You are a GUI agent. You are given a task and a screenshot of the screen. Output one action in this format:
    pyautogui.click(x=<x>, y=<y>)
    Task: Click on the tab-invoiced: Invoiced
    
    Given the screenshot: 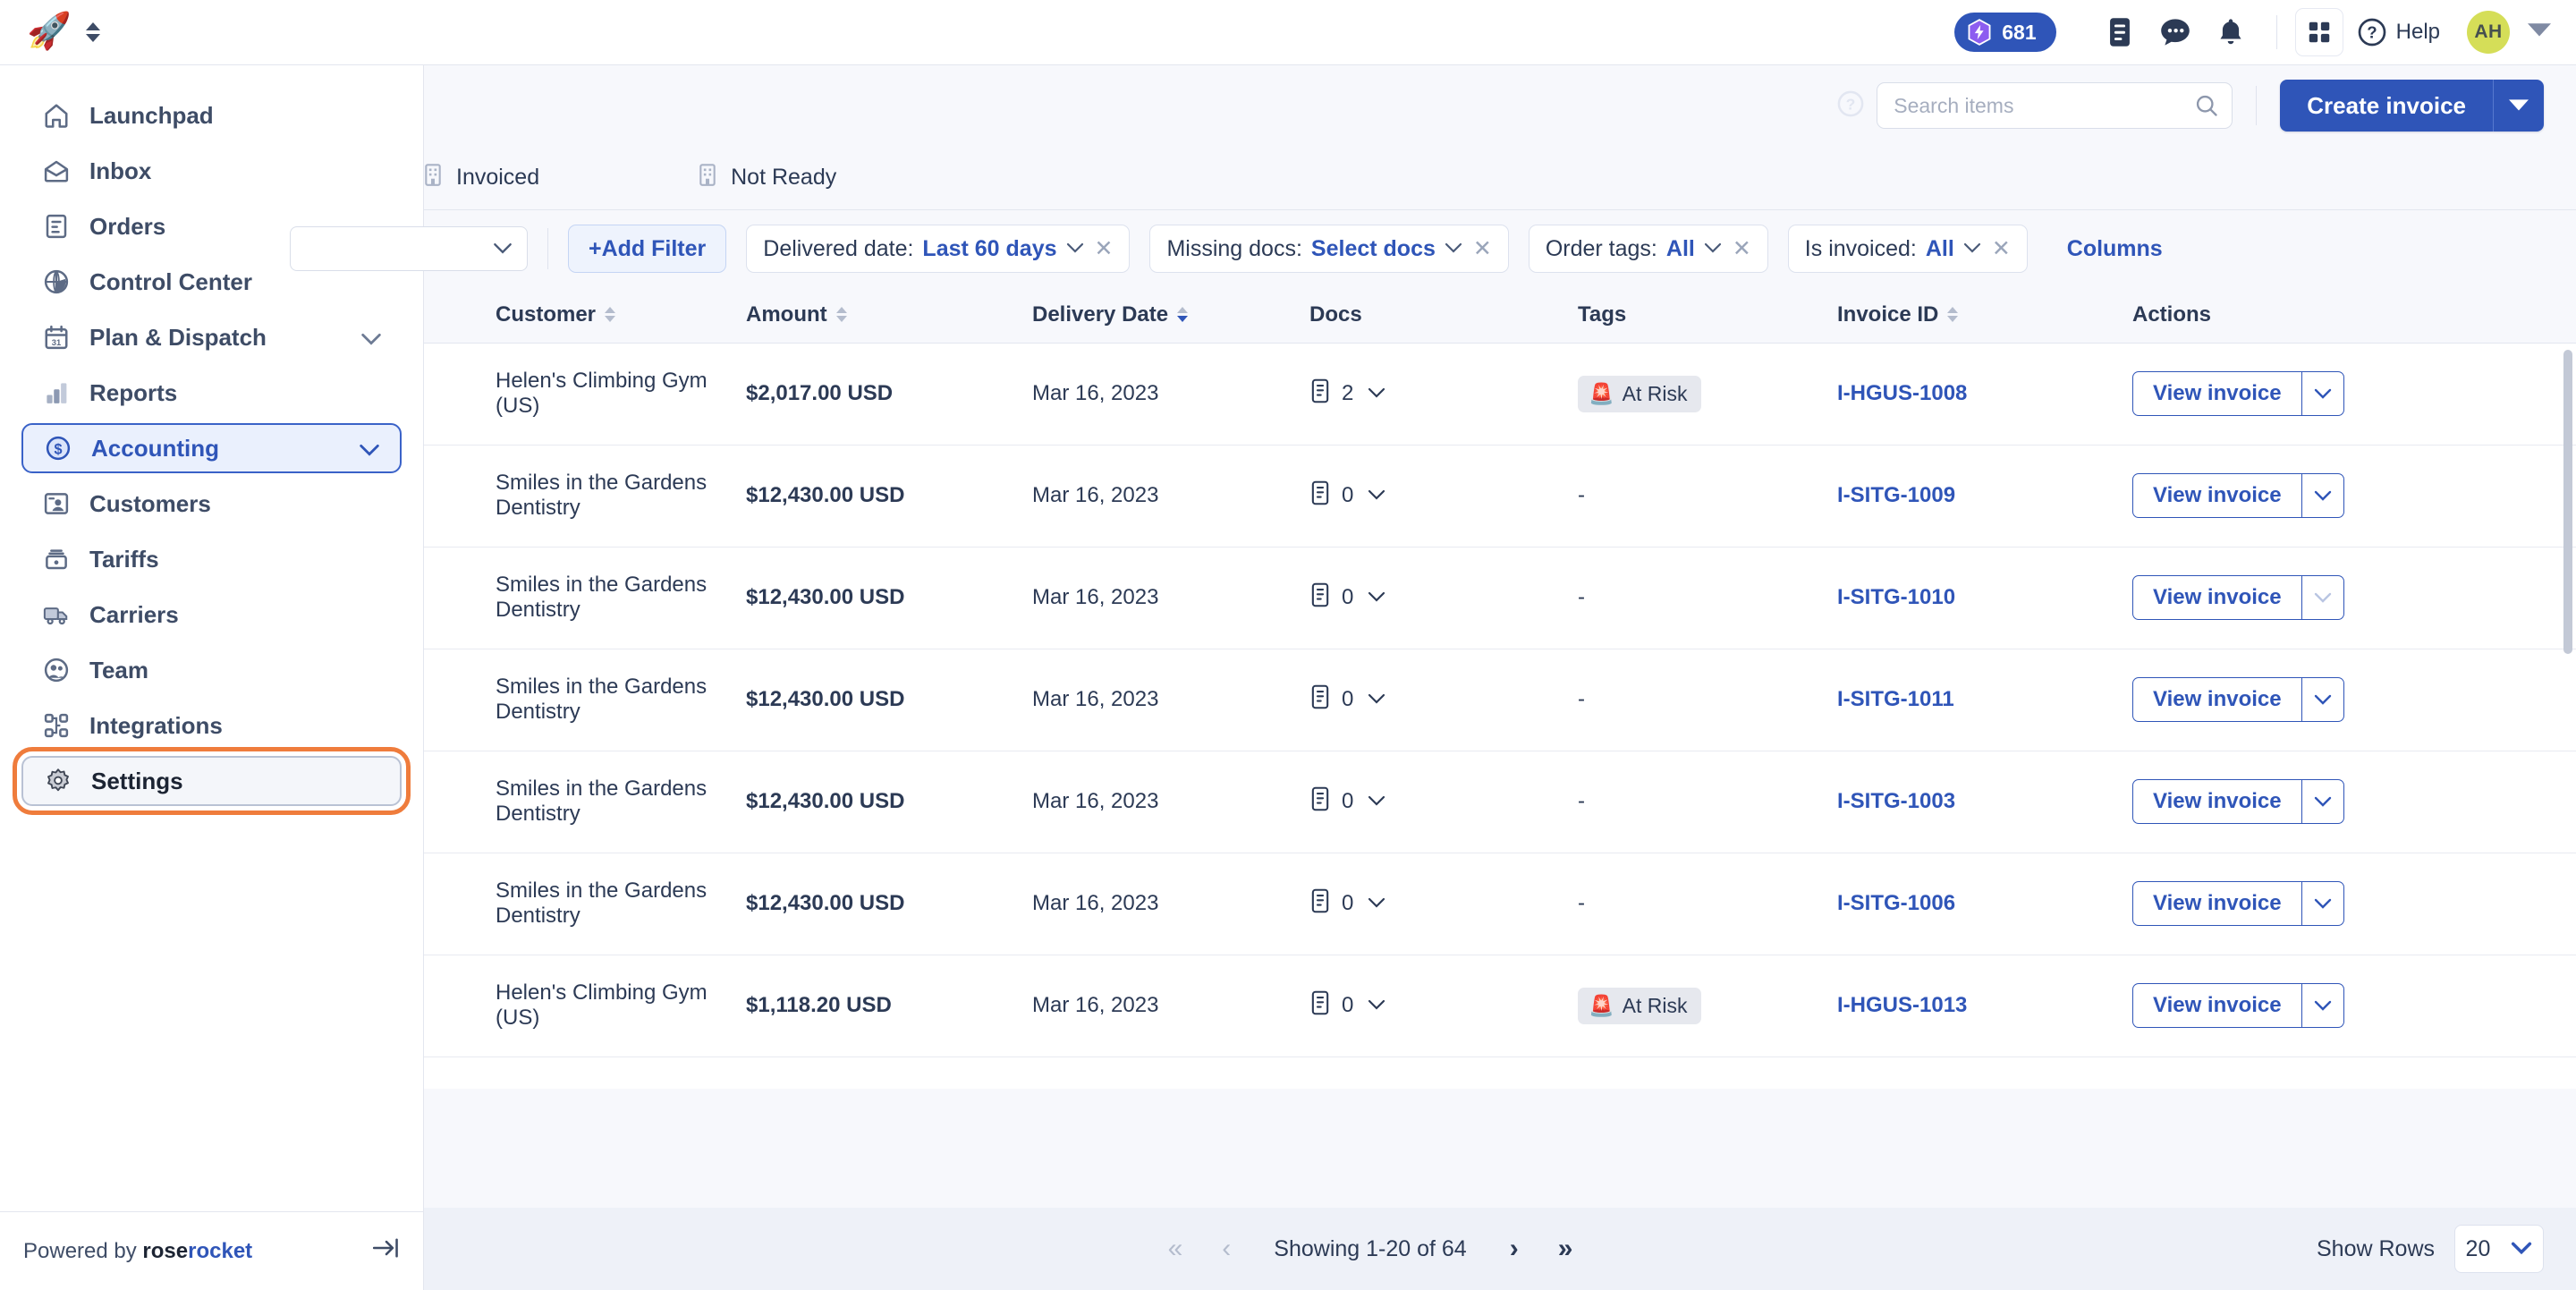 What is the action you would take?
    pyautogui.click(x=480, y=178)
    